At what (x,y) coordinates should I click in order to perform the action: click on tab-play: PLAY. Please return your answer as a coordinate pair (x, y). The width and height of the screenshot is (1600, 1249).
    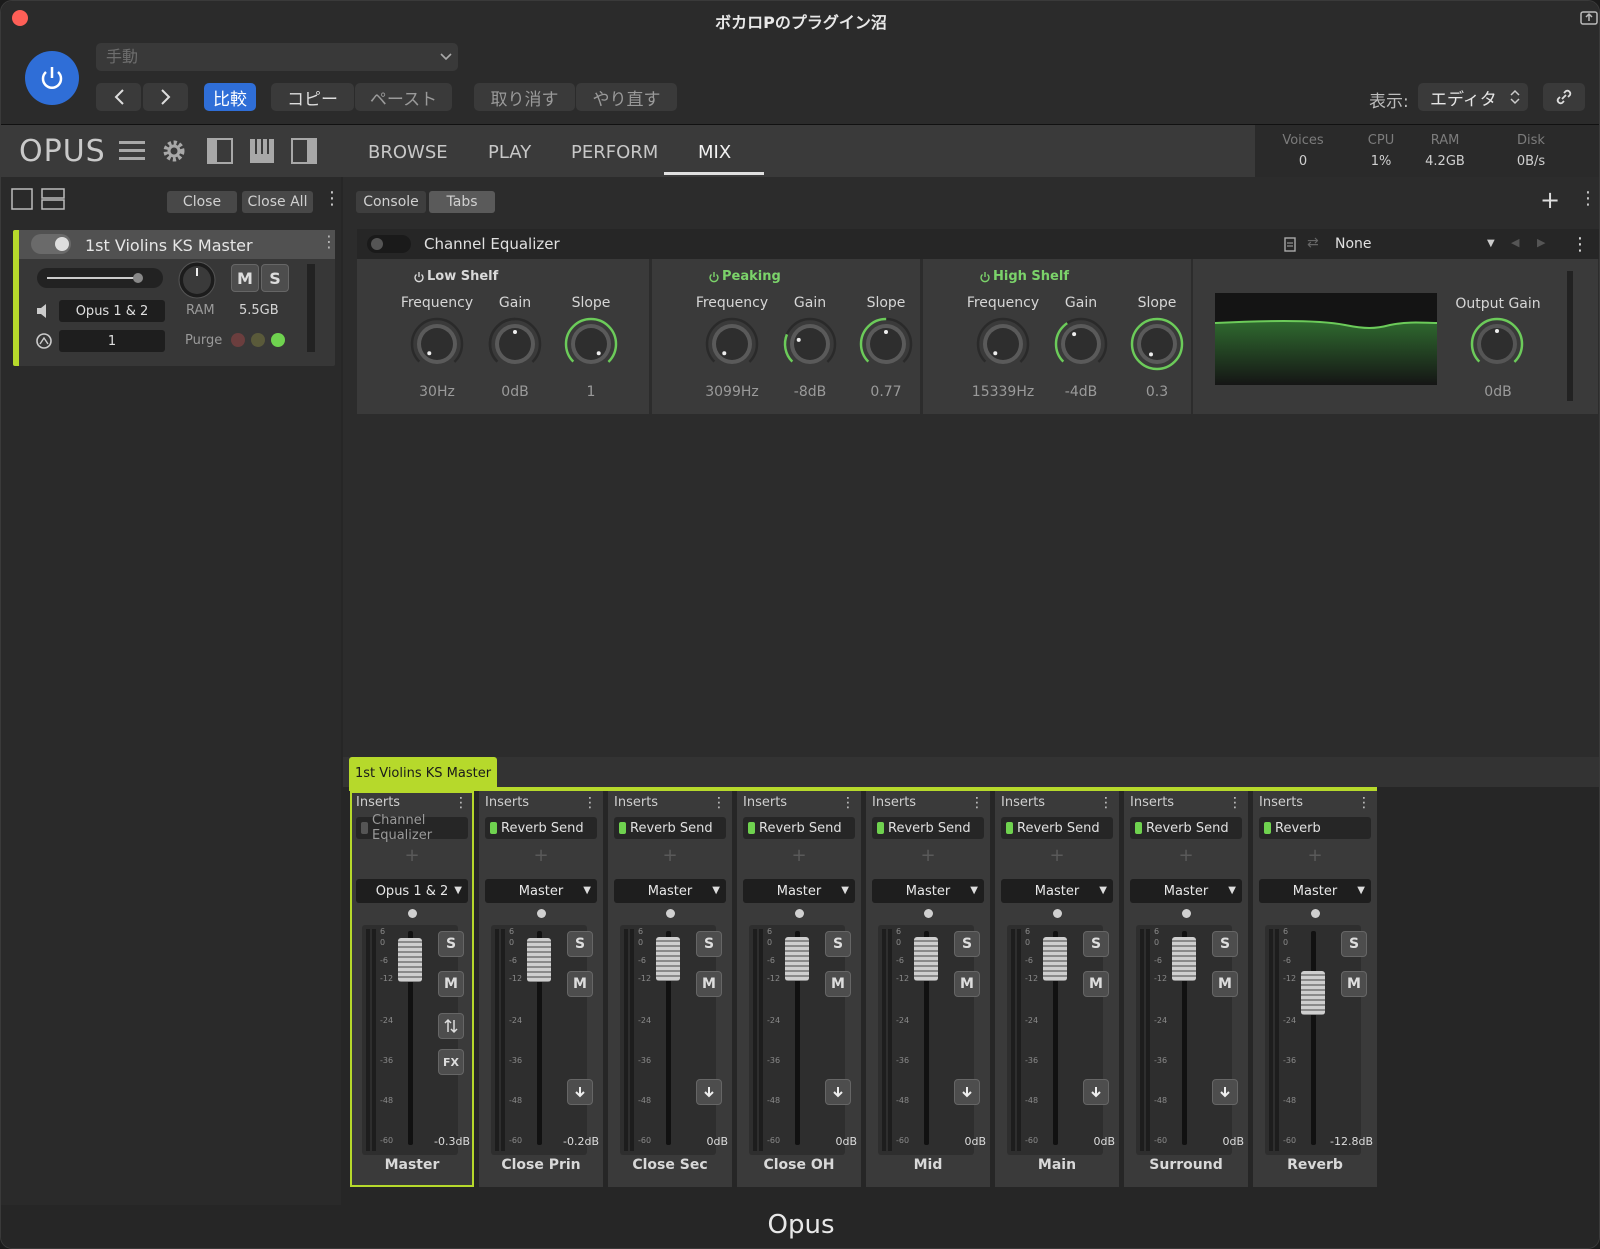
    Looking at the image, I should click on (509, 152).